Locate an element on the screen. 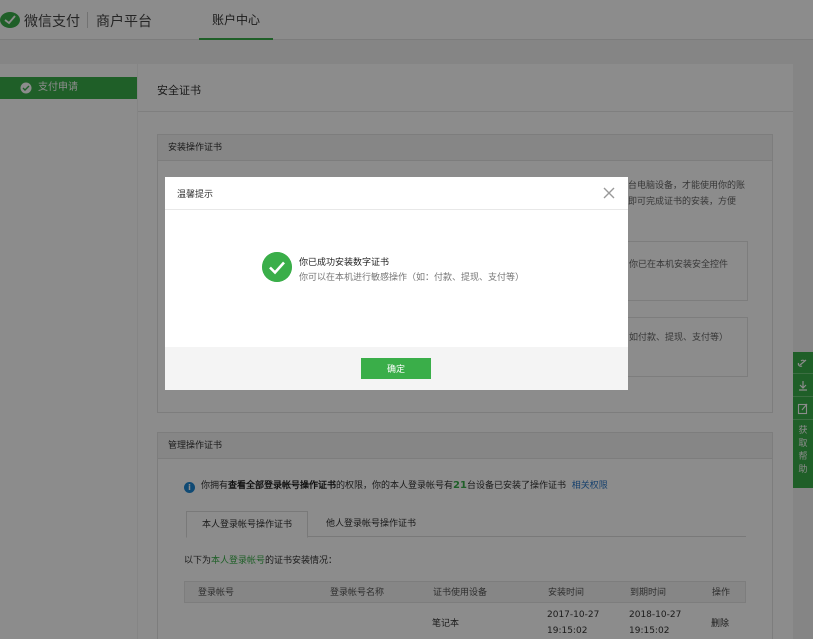 The width and height of the screenshot is (813, 639). dialog-title: 温馨提示 is located at coordinates (195, 195).